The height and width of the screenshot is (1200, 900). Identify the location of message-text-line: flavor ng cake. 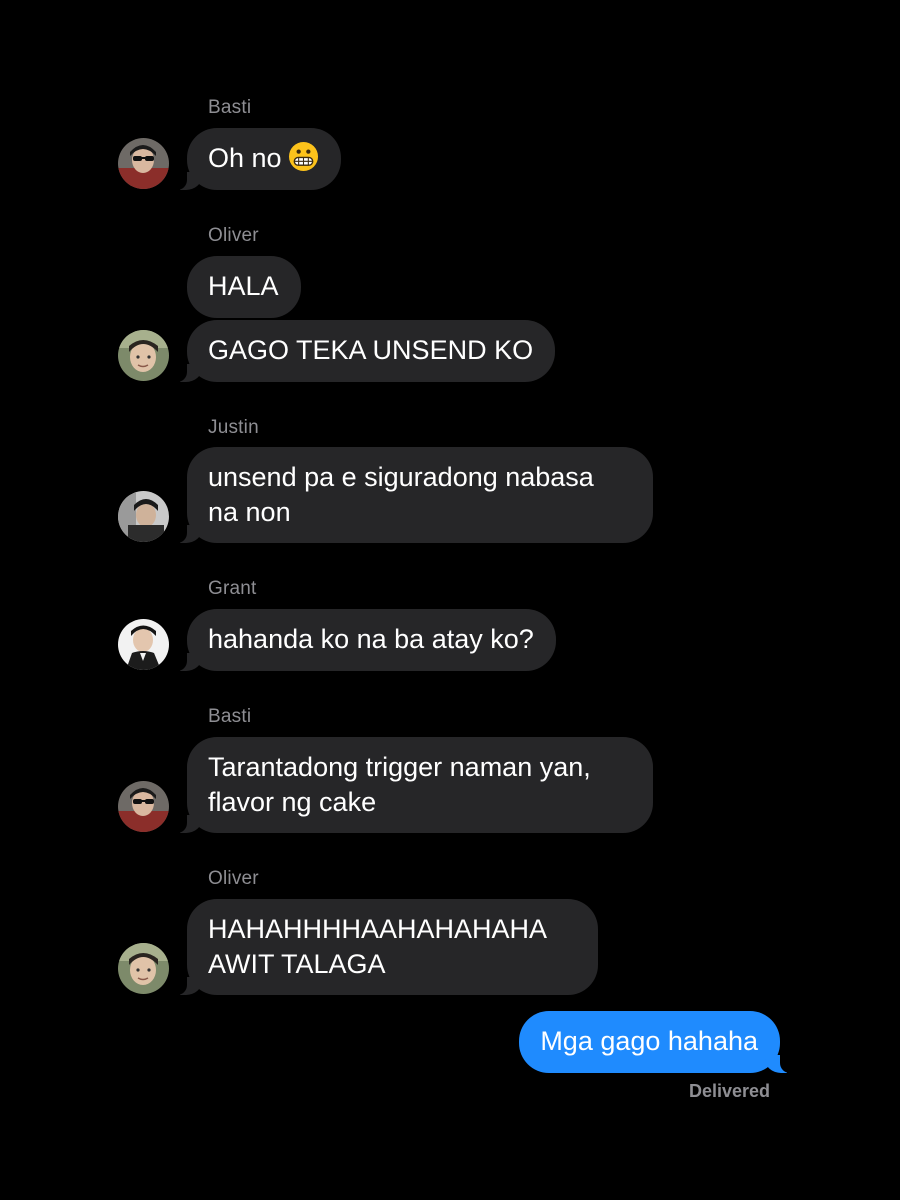
(292, 802).